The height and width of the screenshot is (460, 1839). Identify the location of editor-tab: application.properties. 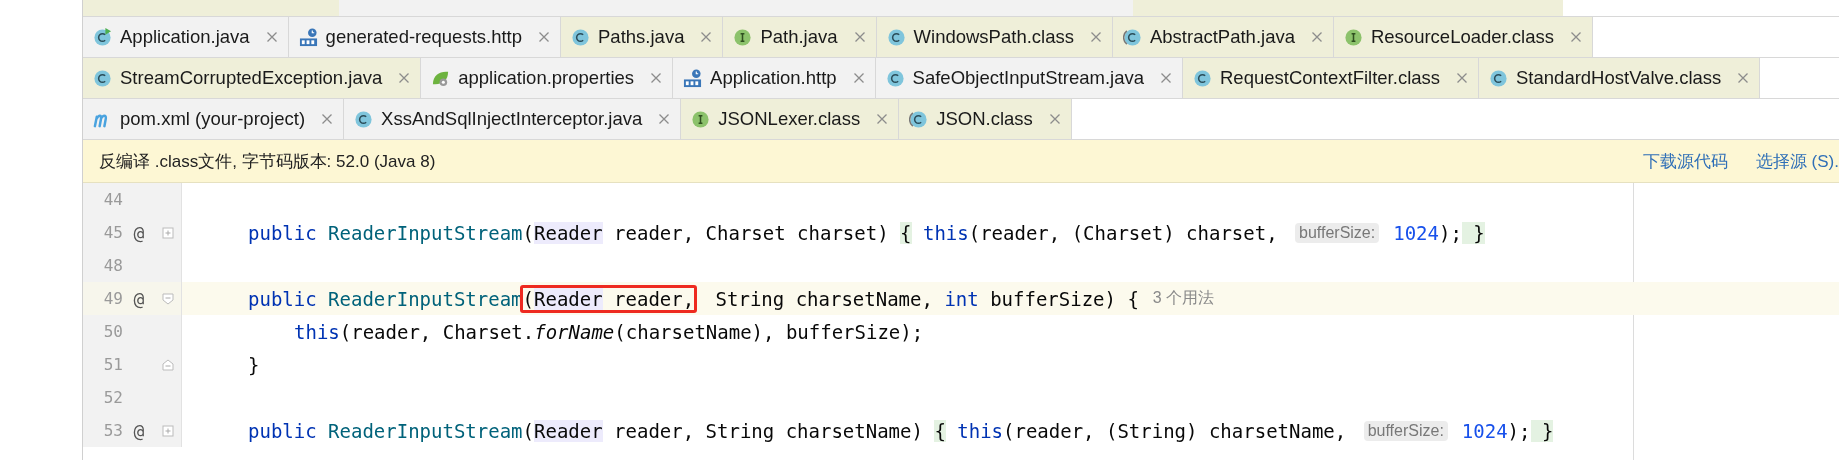
(547, 78).